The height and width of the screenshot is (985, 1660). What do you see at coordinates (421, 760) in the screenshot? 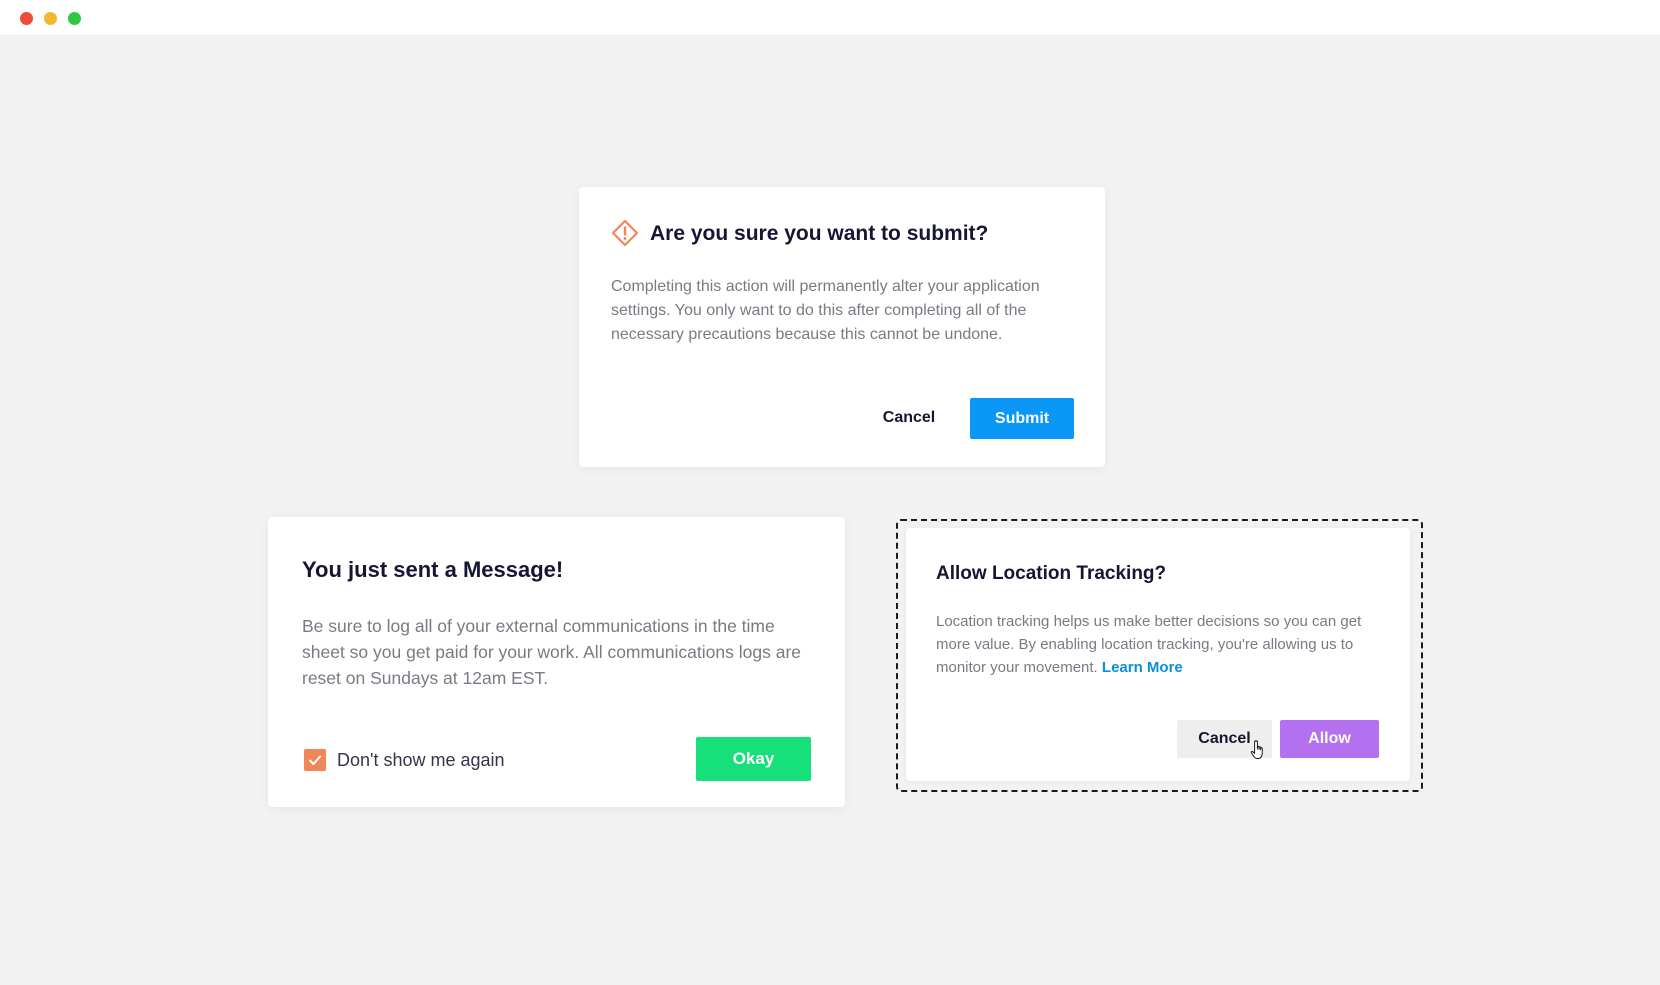
I see `dont-show-again-label: Don't show me again` at bounding box center [421, 760].